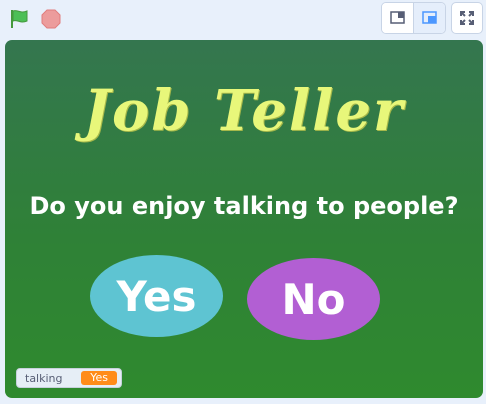  I want to click on stop-button, so click(51, 19).